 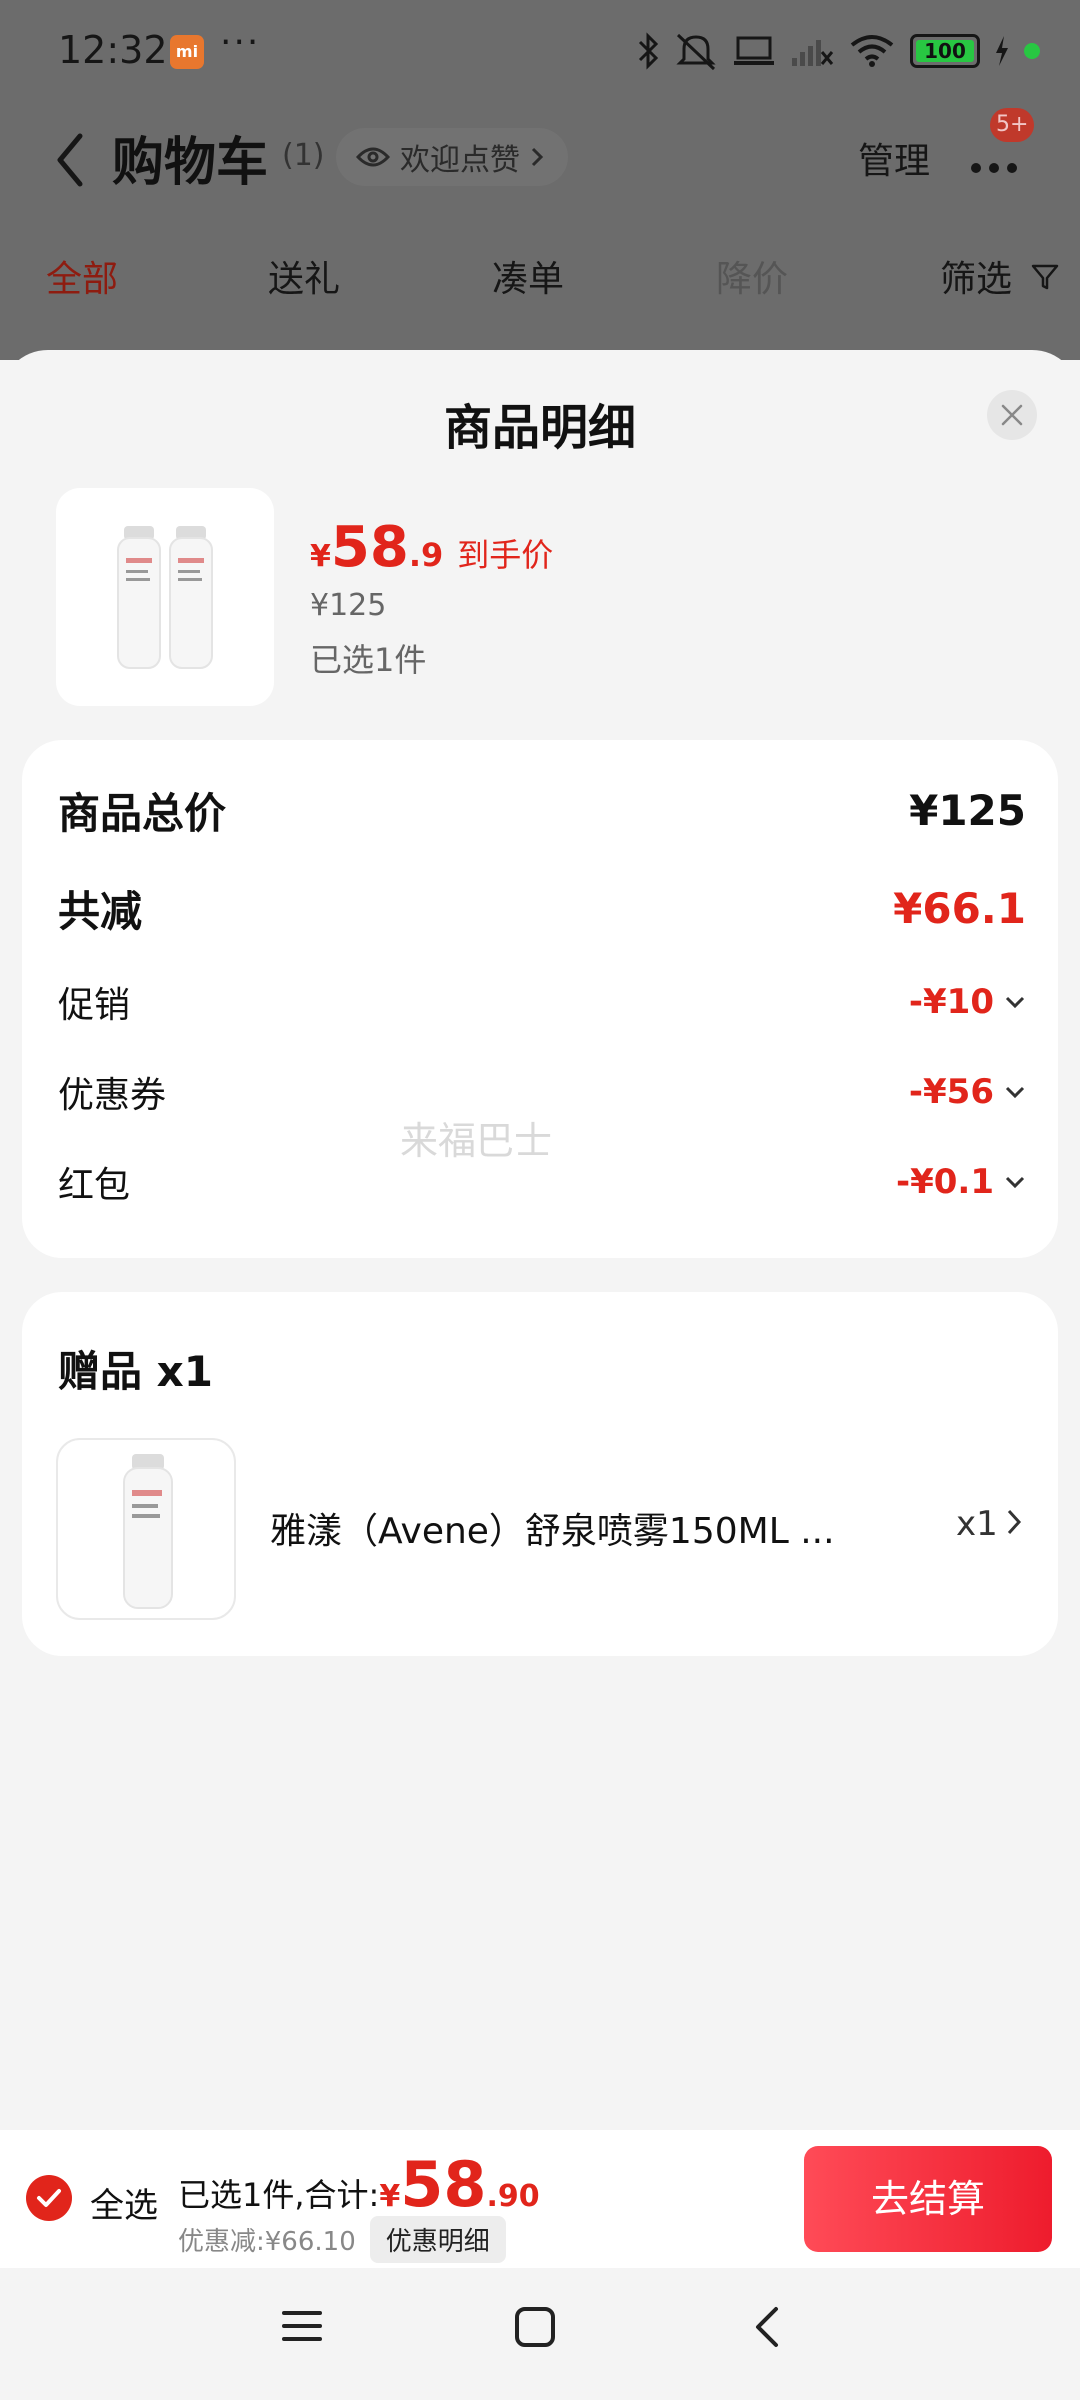 What do you see at coordinates (135, 1371) in the screenshot?
I see `gift-title: 赠品 x1` at bounding box center [135, 1371].